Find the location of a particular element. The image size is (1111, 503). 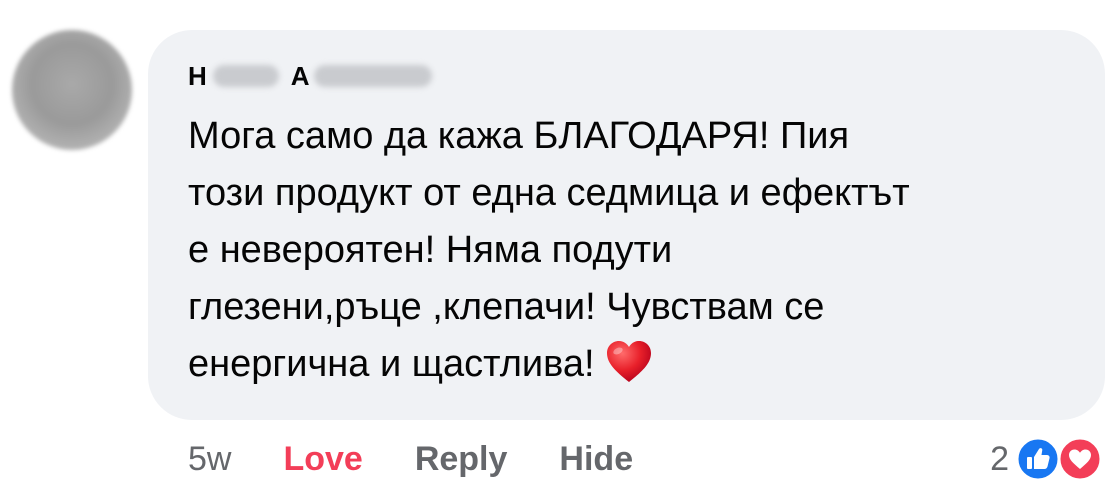

avatar is located at coordinates (72, 90).